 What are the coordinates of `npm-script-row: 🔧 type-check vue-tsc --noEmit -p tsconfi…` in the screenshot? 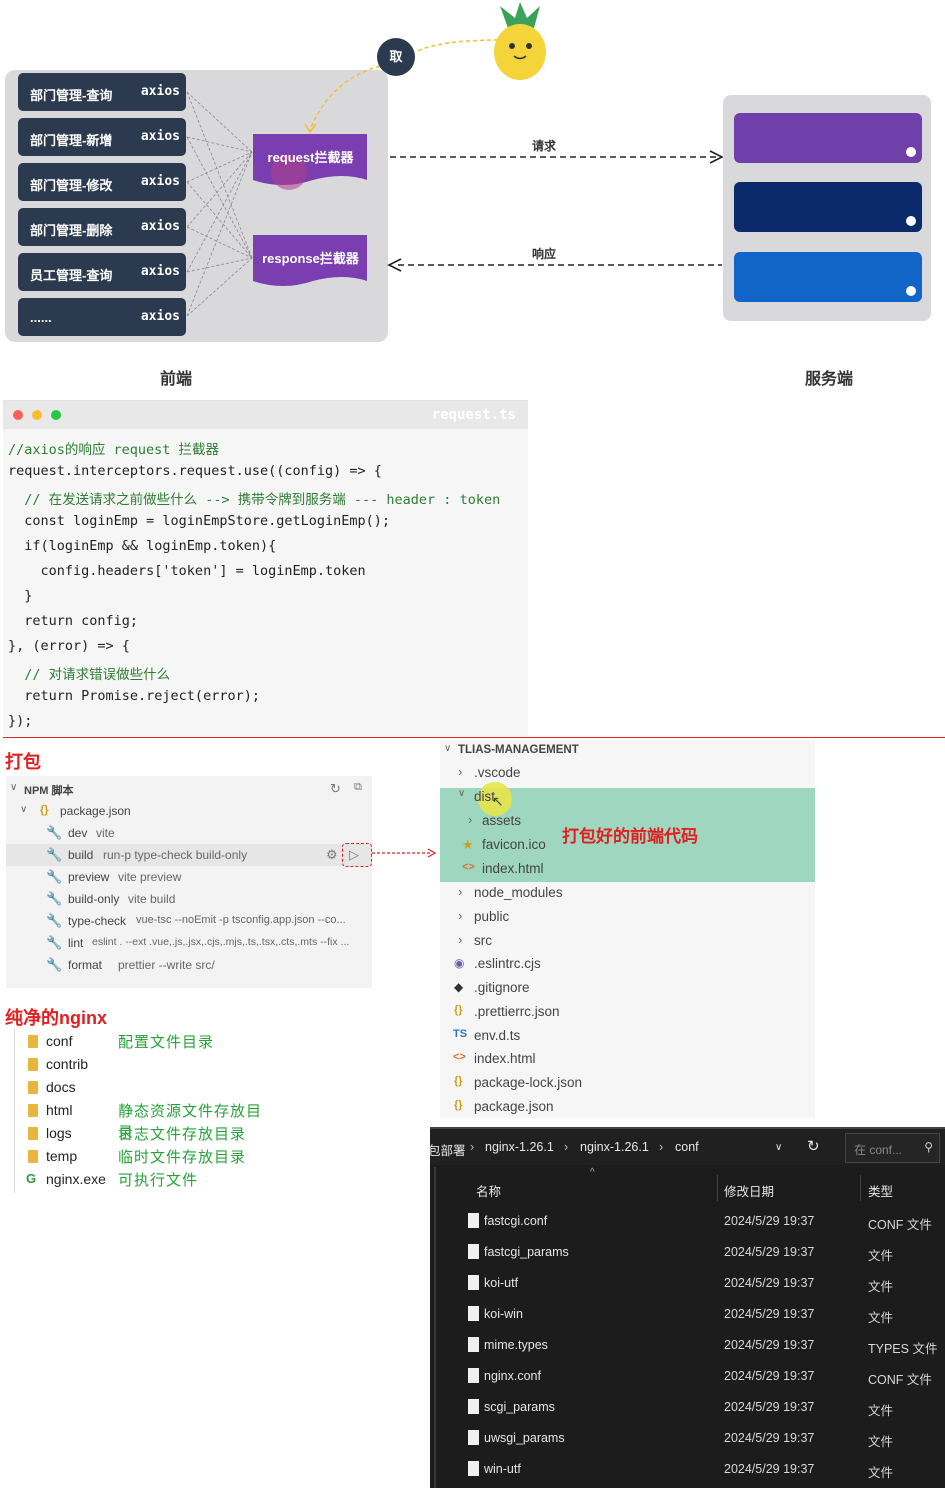 It's located at (189, 921).